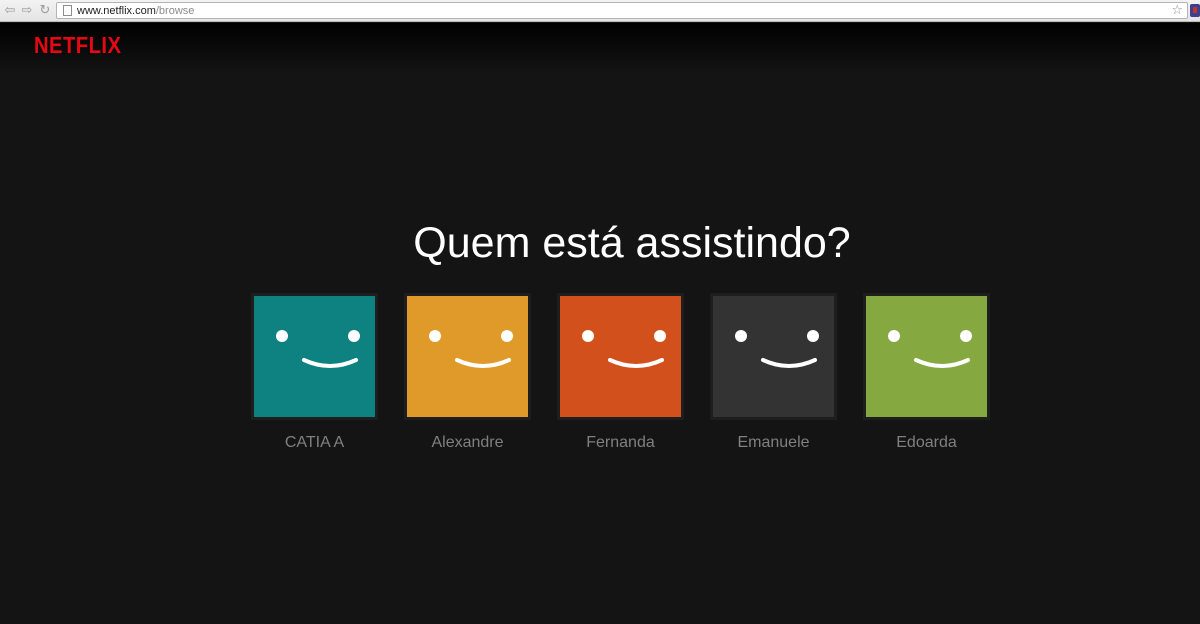 The width and height of the screenshot is (1200, 624). What do you see at coordinates (27, 11) in the screenshot?
I see `forward-arrow-icon: ⇨` at bounding box center [27, 11].